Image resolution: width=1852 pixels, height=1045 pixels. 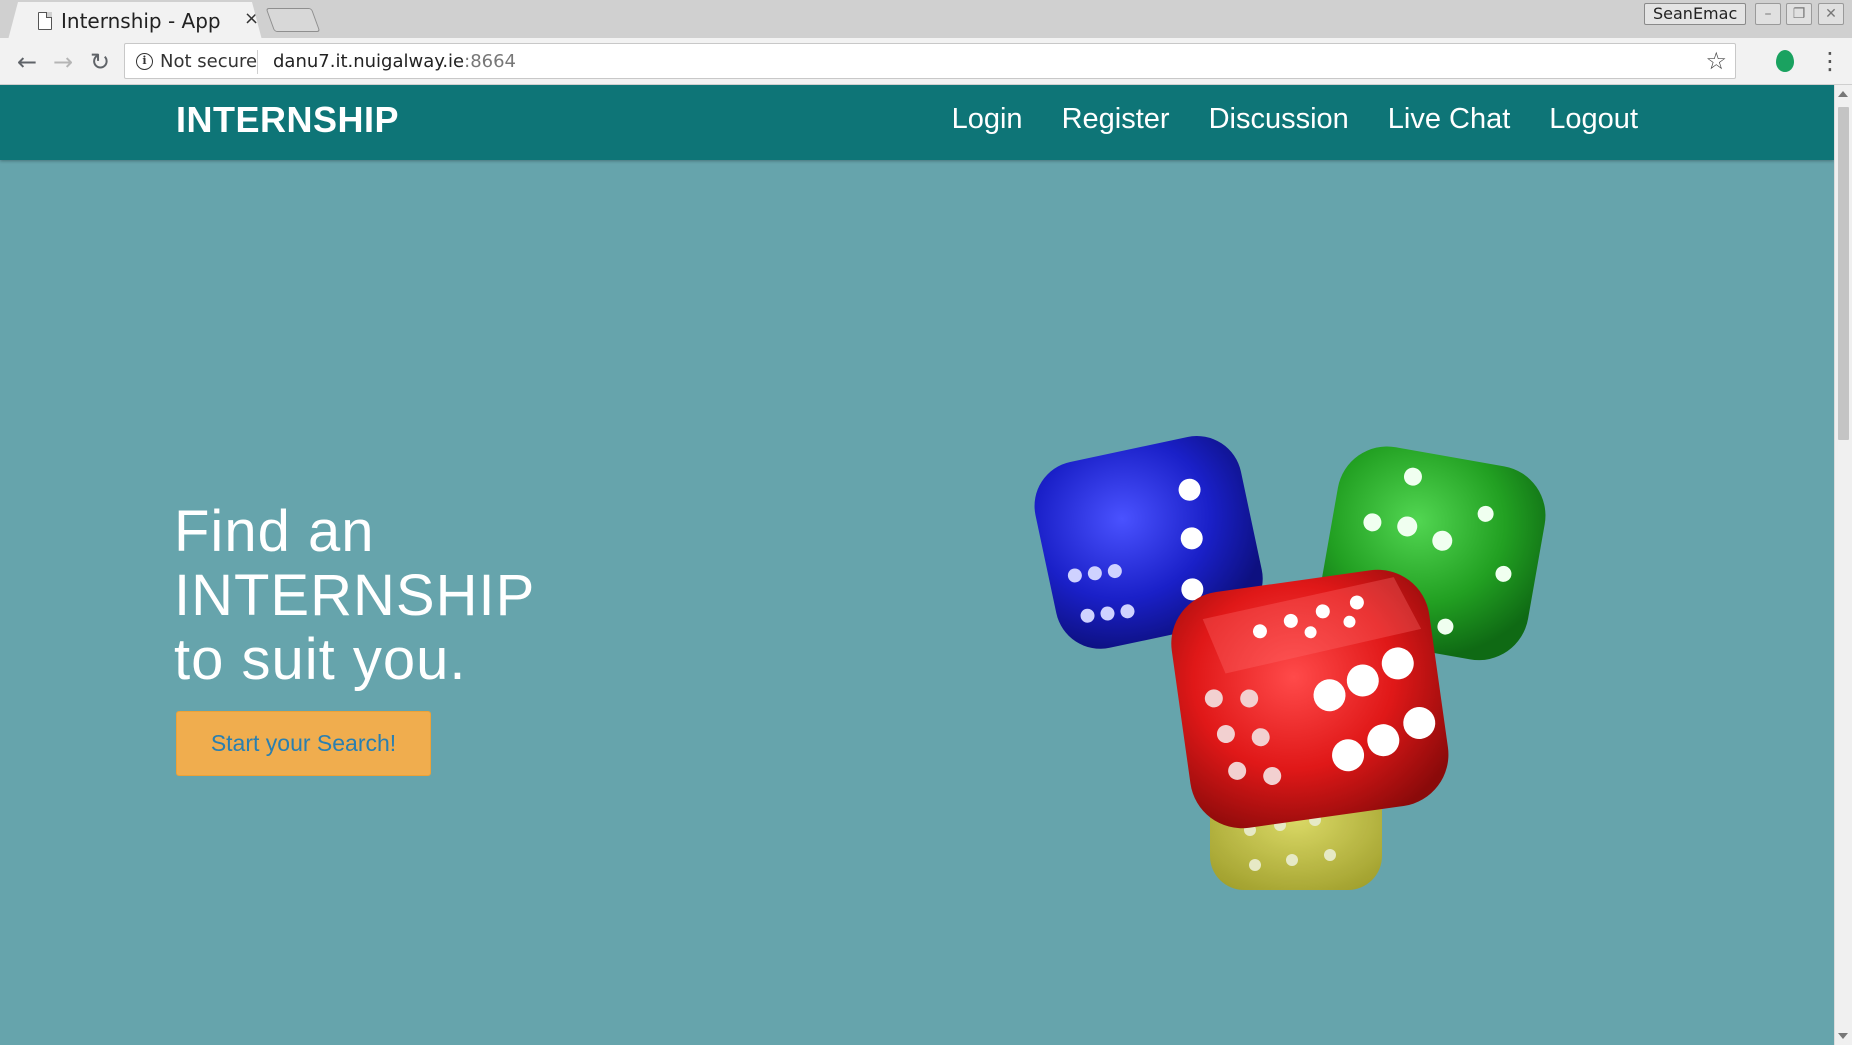 I want to click on nav-login: Login, so click(x=987, y=119).